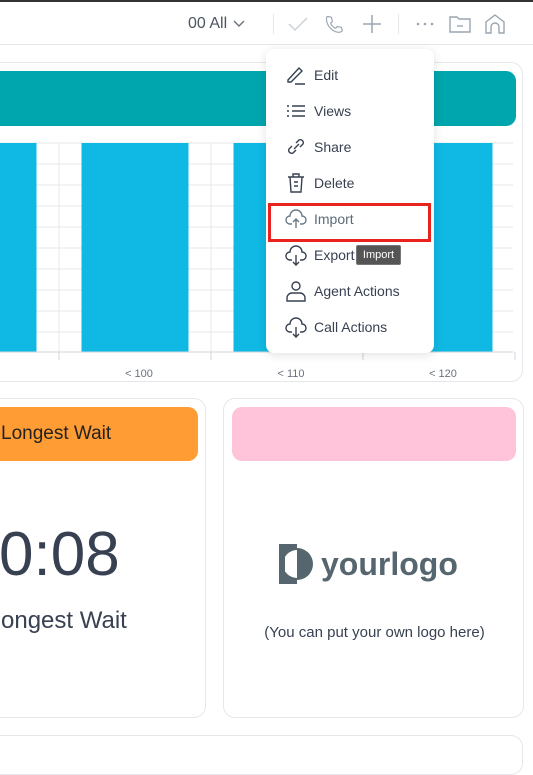 The height and width of the screenshot is (775, 533). I want to click on x-tick-label: < 120, so click(443, 374).